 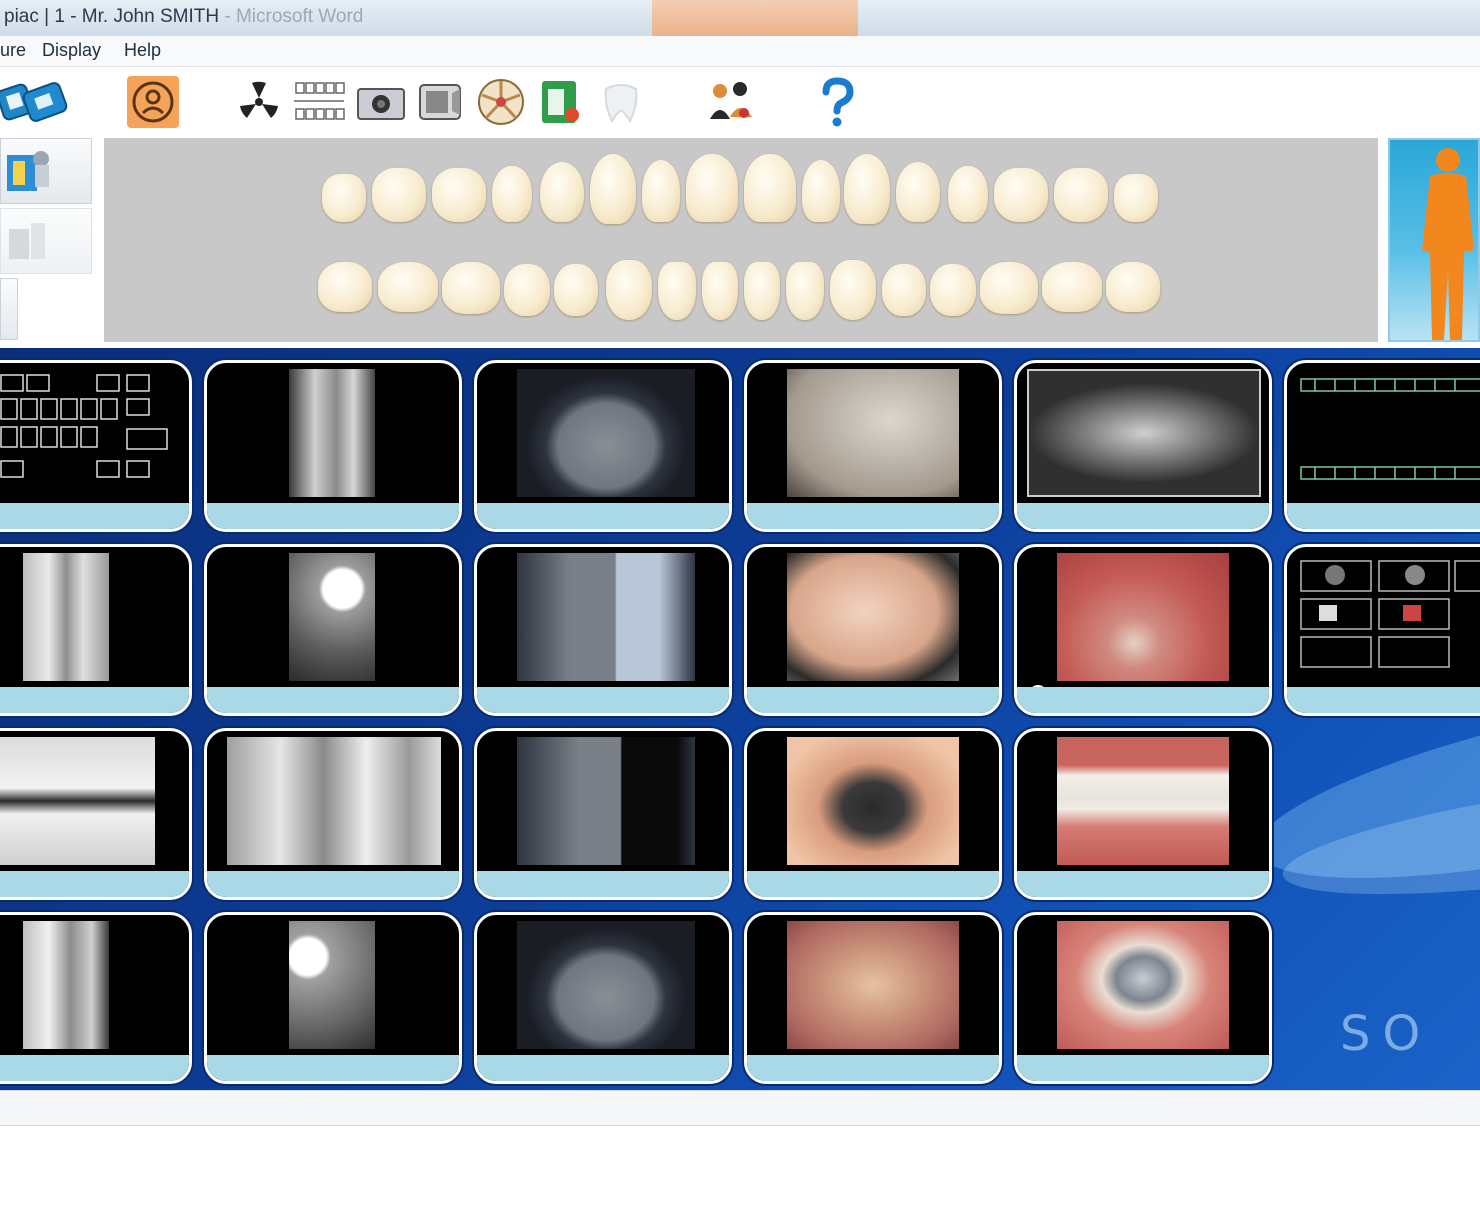 I want to click on scanner-button, so click(x=441, y=102).